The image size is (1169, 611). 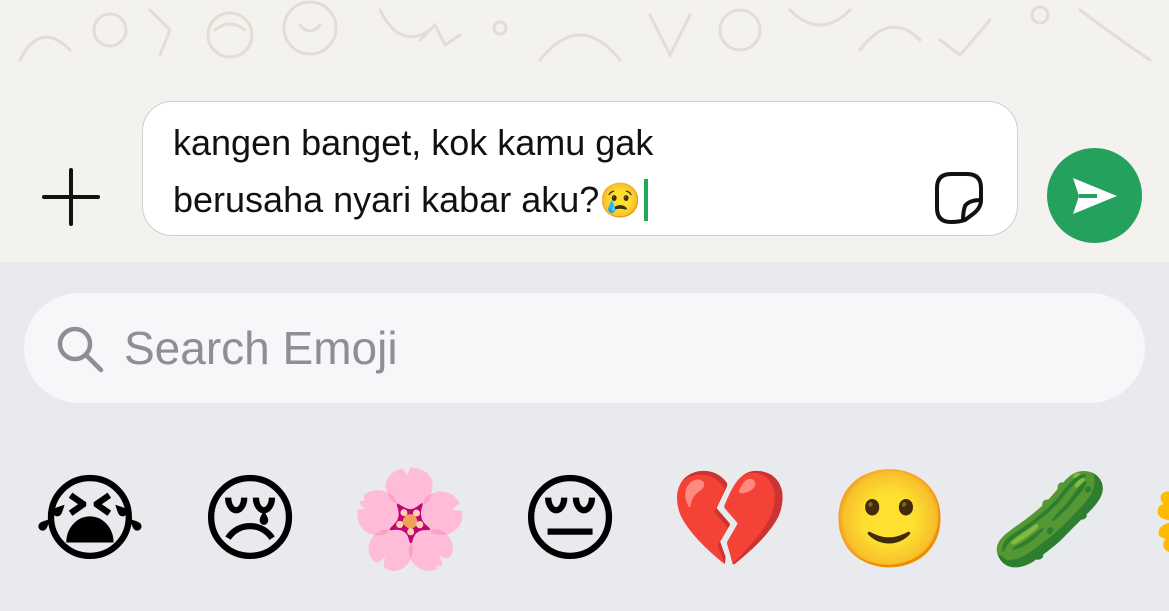 What do you see at coordinates (620, 201) in the screenshot?
I see `cry-emoji-inline: 😢` at bounding box center [620, 201].